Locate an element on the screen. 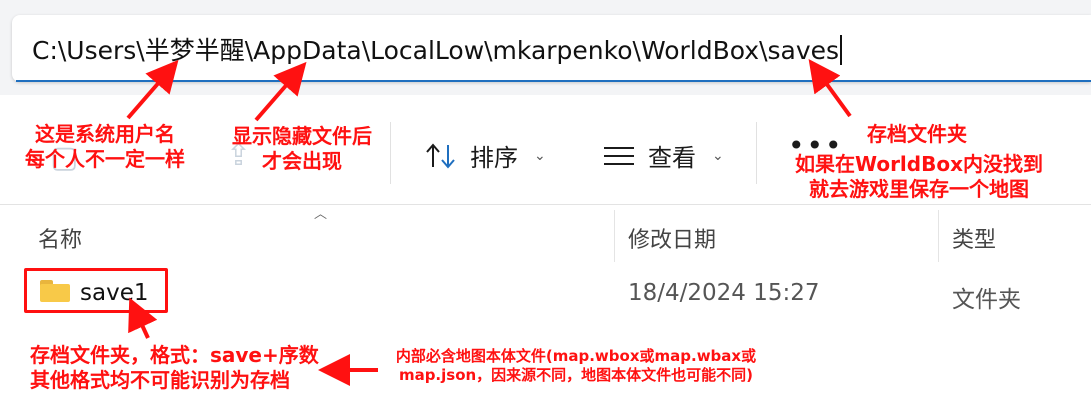  text-caret is located at coordinates (841, 50).